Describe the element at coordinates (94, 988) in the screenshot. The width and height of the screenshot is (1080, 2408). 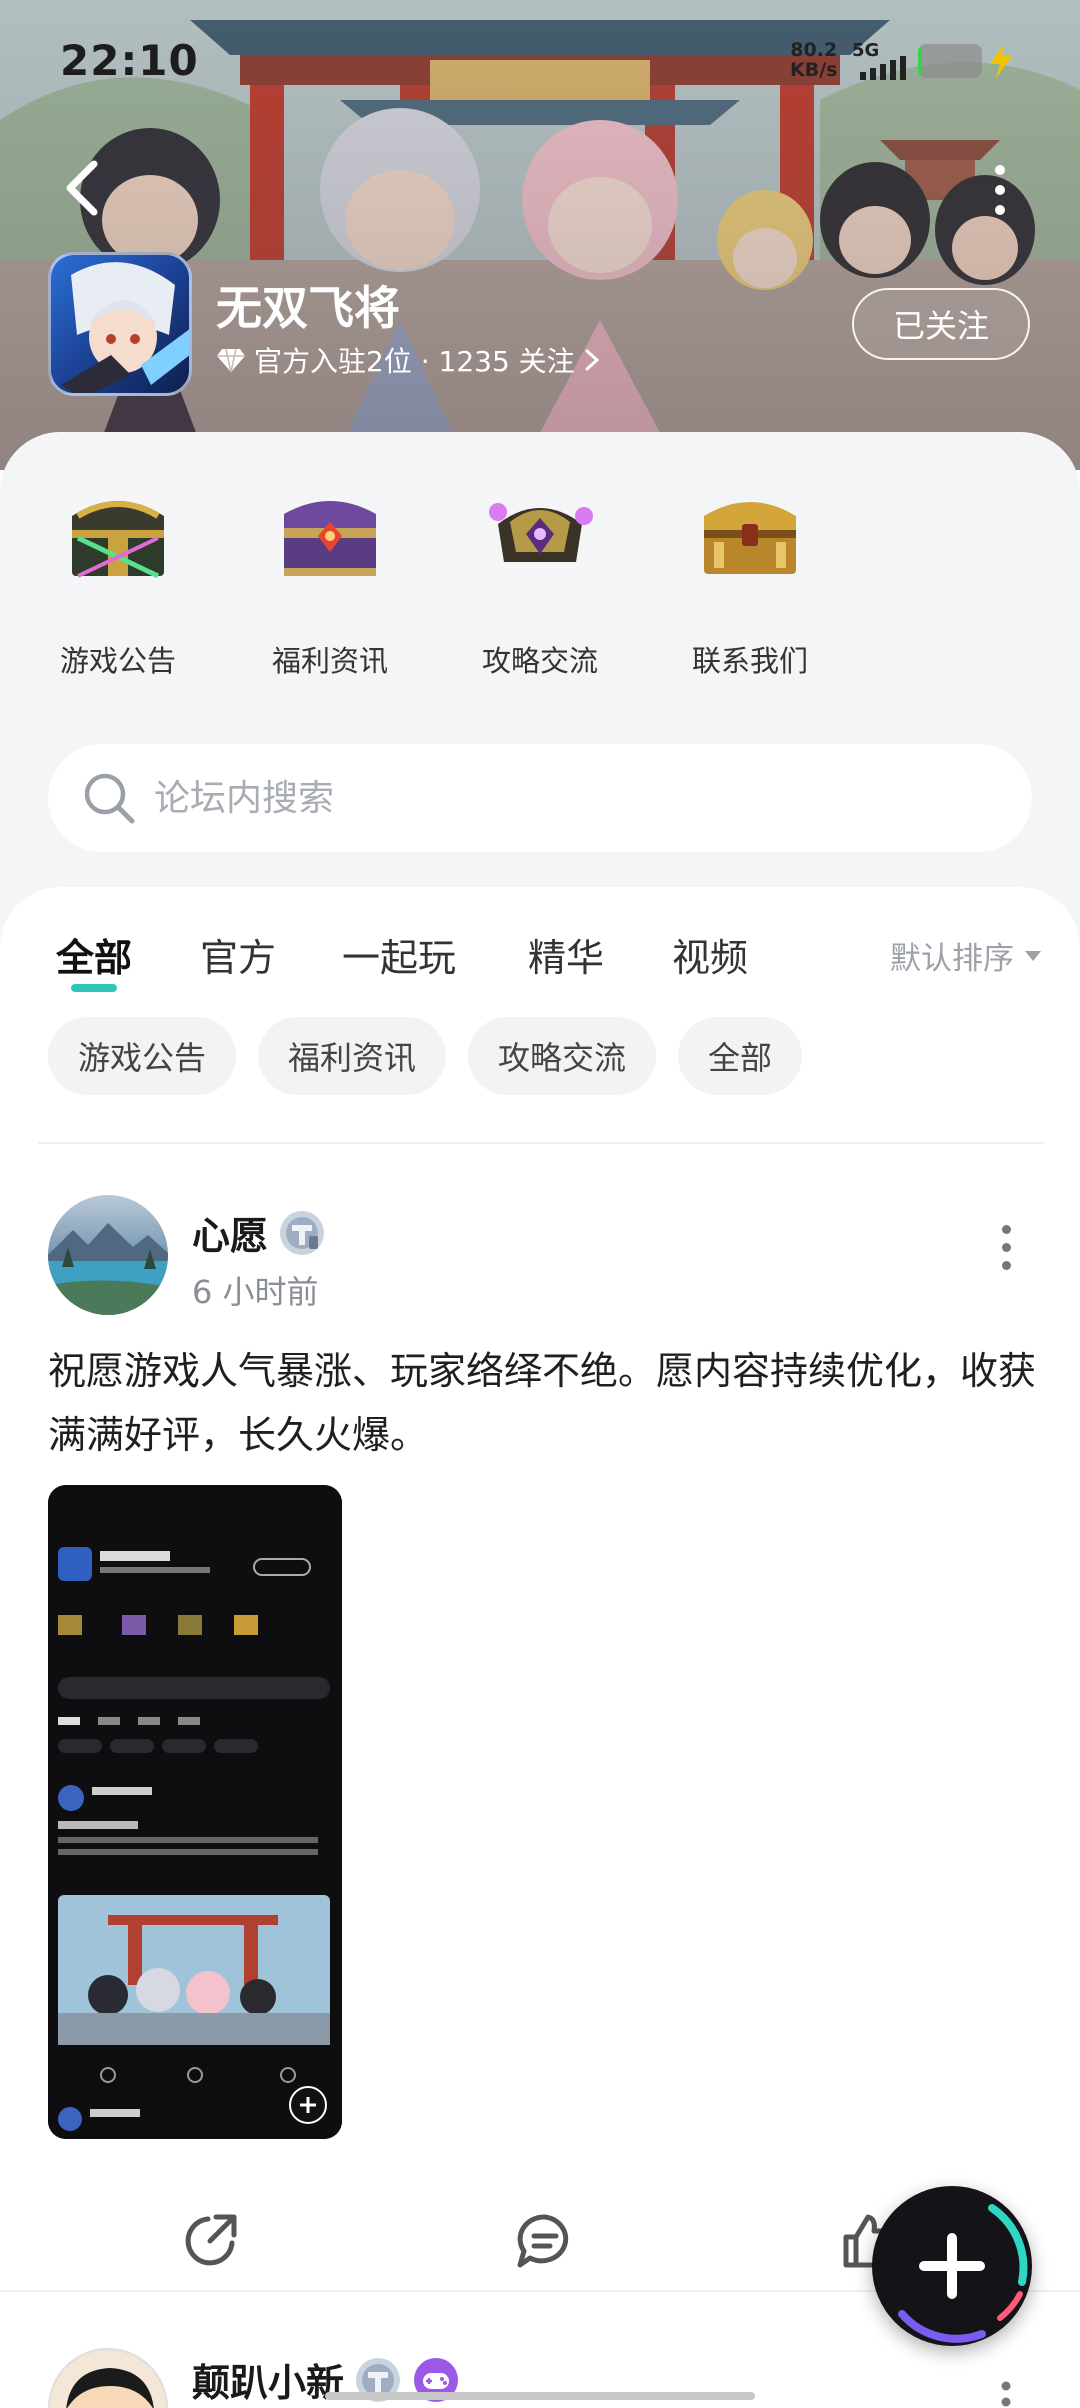
I see `active-tab-indicator` at that location.